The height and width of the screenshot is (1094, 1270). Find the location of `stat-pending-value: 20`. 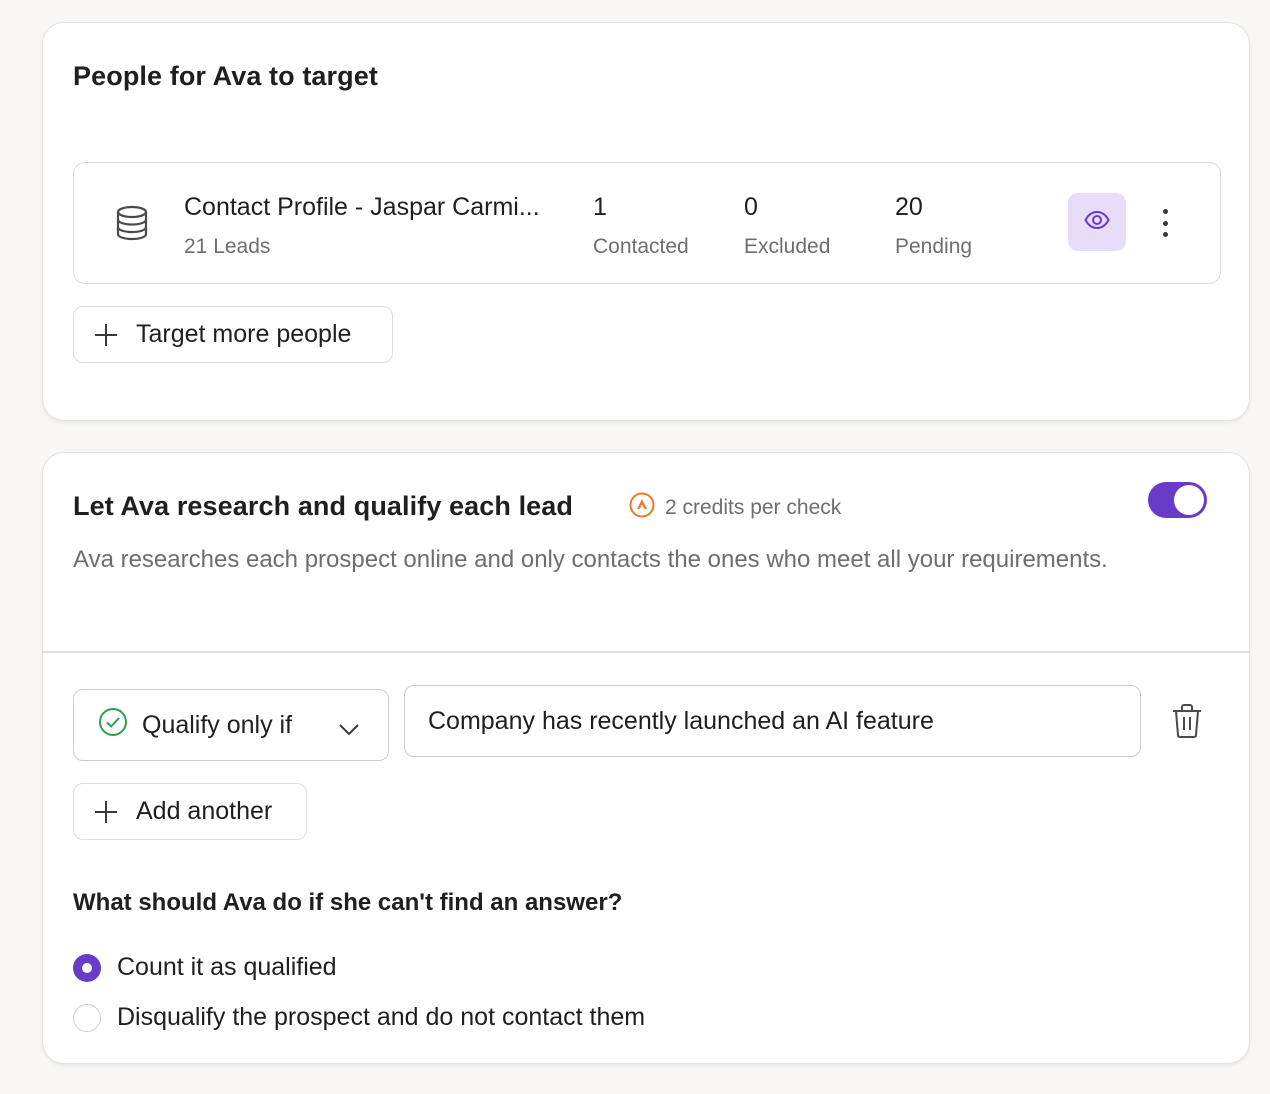

stat-pending-value: 20 is located at coordinates (909, 207).